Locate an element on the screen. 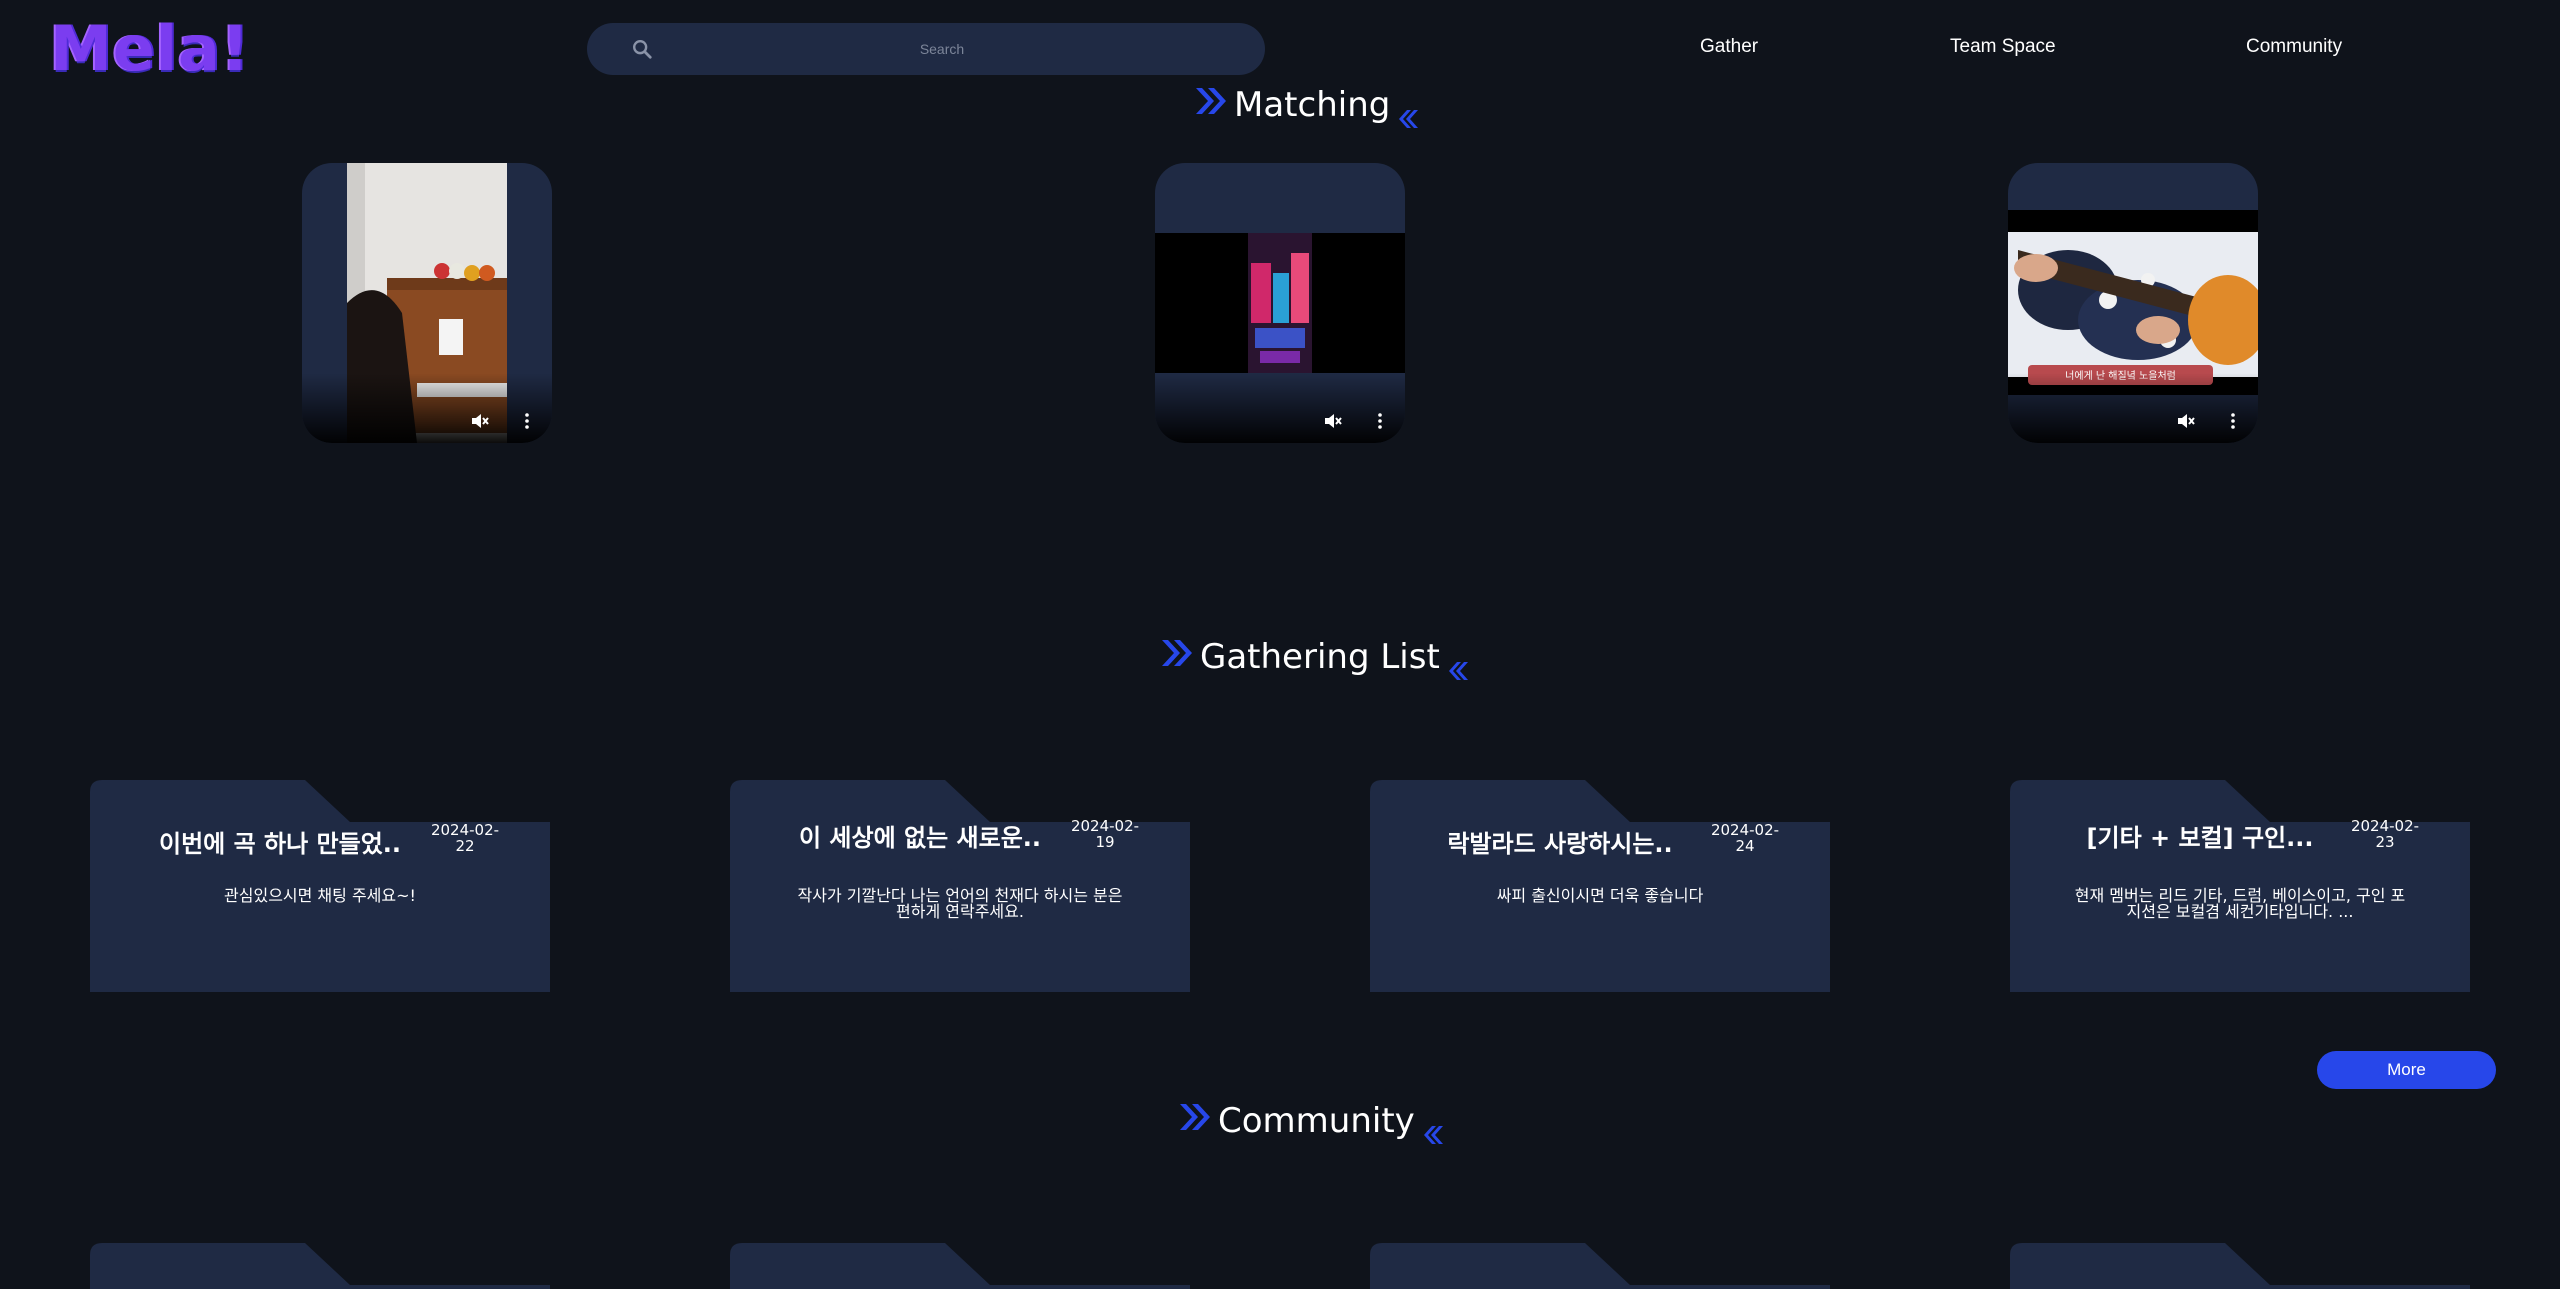 The height and width of the screenshot is (1289, 2560). section-title-label: Gathering List is located at coordinates (1320, 657).